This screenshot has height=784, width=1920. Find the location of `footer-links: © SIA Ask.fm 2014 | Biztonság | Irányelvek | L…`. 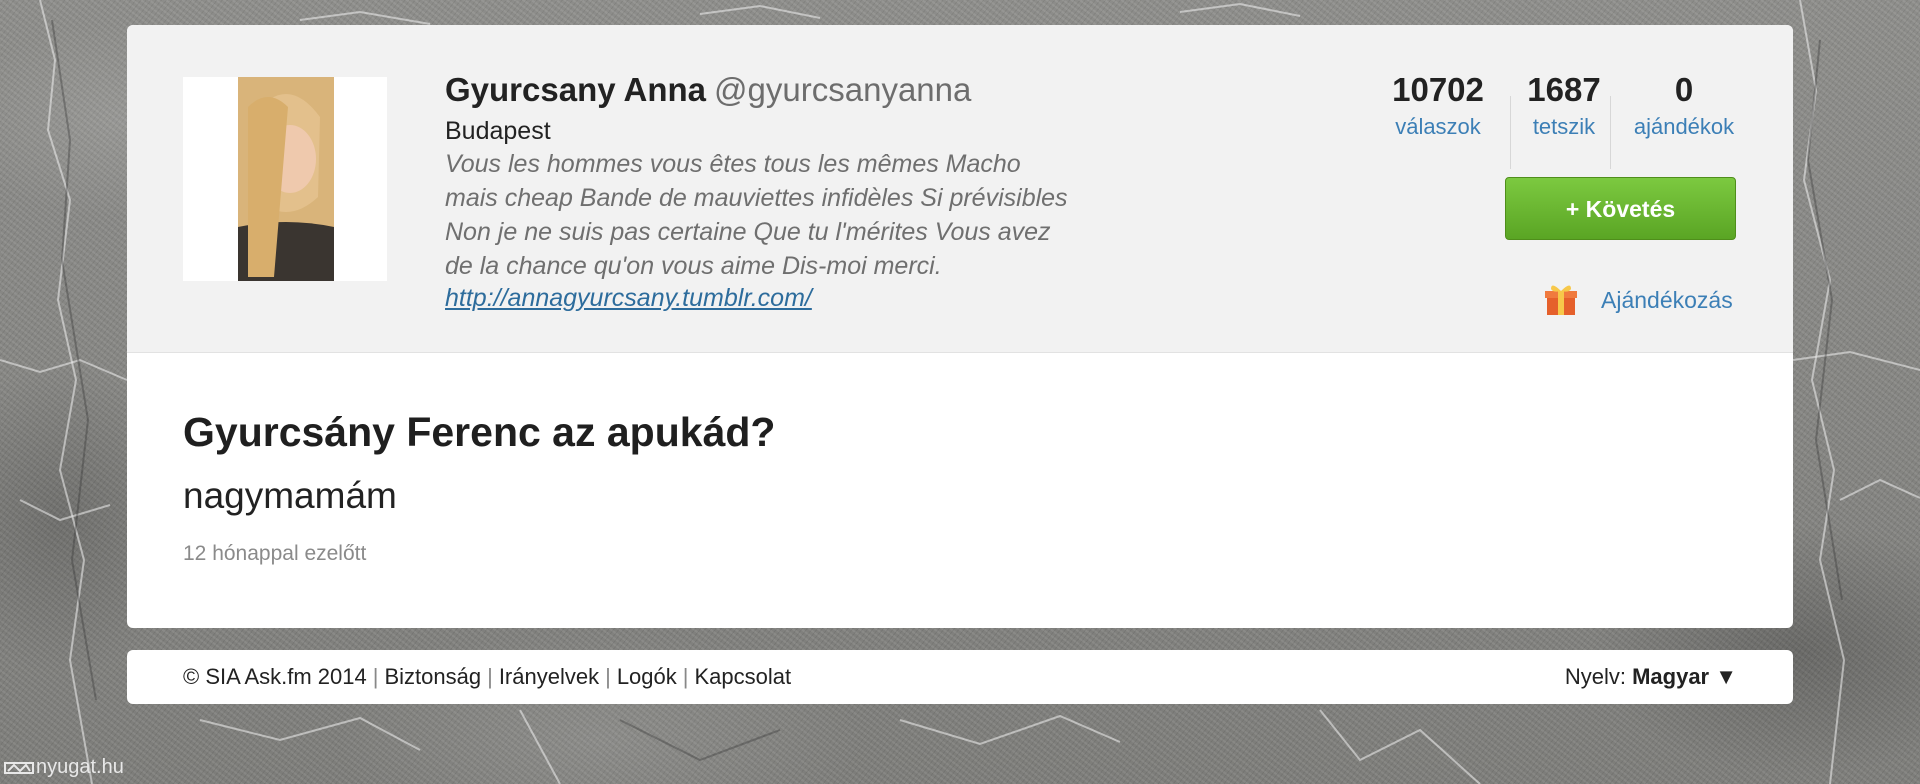

footer-links: © SIA Ask.fm 2014 | Biztonság | Irányelvek | L… is located at coordinates (487, 677).